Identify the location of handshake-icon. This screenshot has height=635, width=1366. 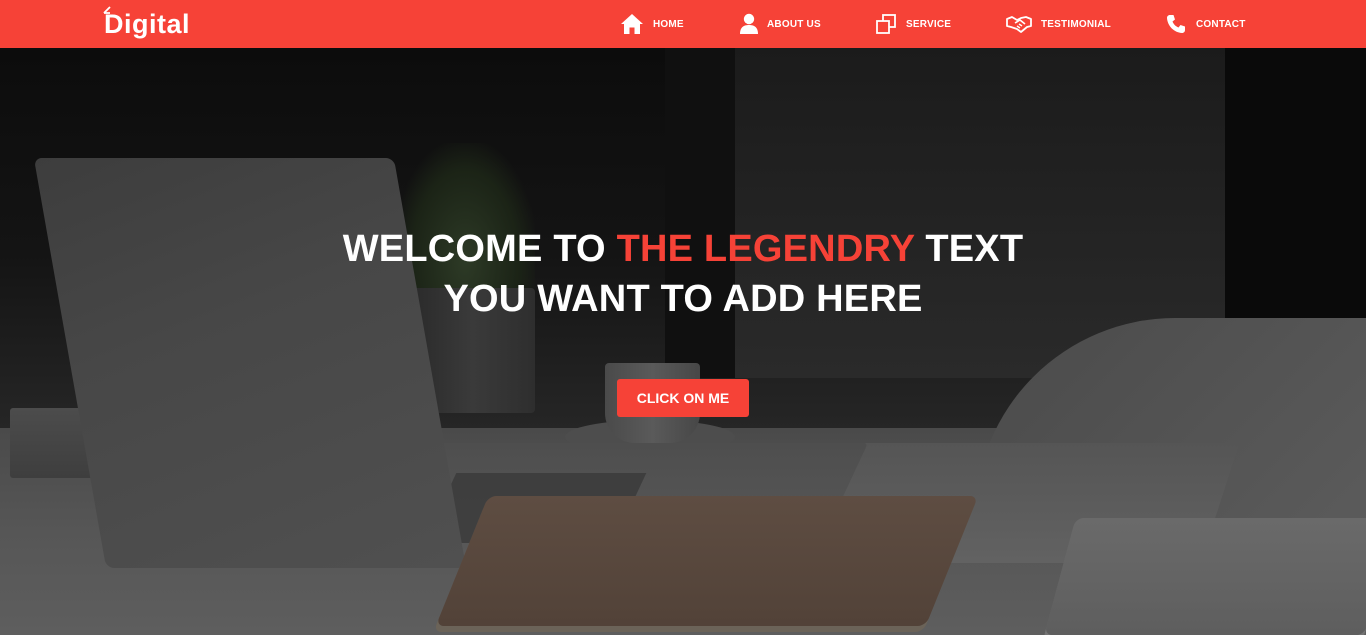
(1019, 24).